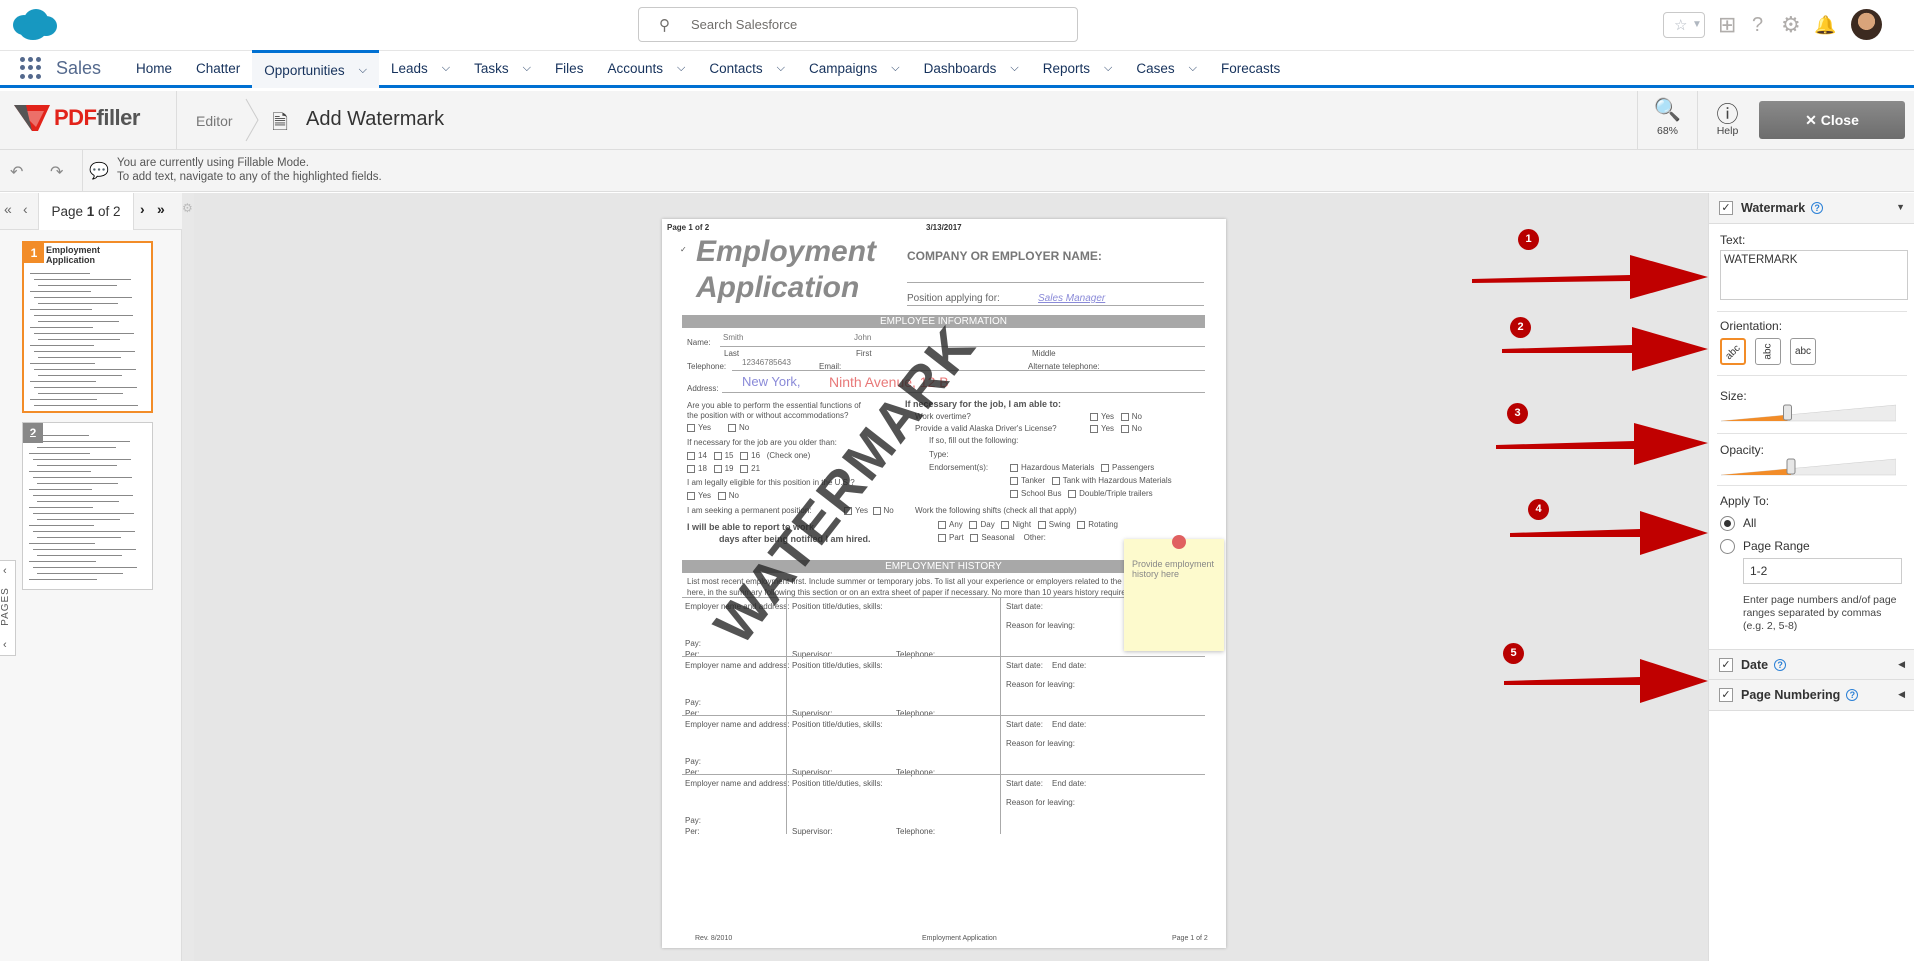 The image size is (1914, 961). I want to click on last-page-icon: », so click(161, 209).